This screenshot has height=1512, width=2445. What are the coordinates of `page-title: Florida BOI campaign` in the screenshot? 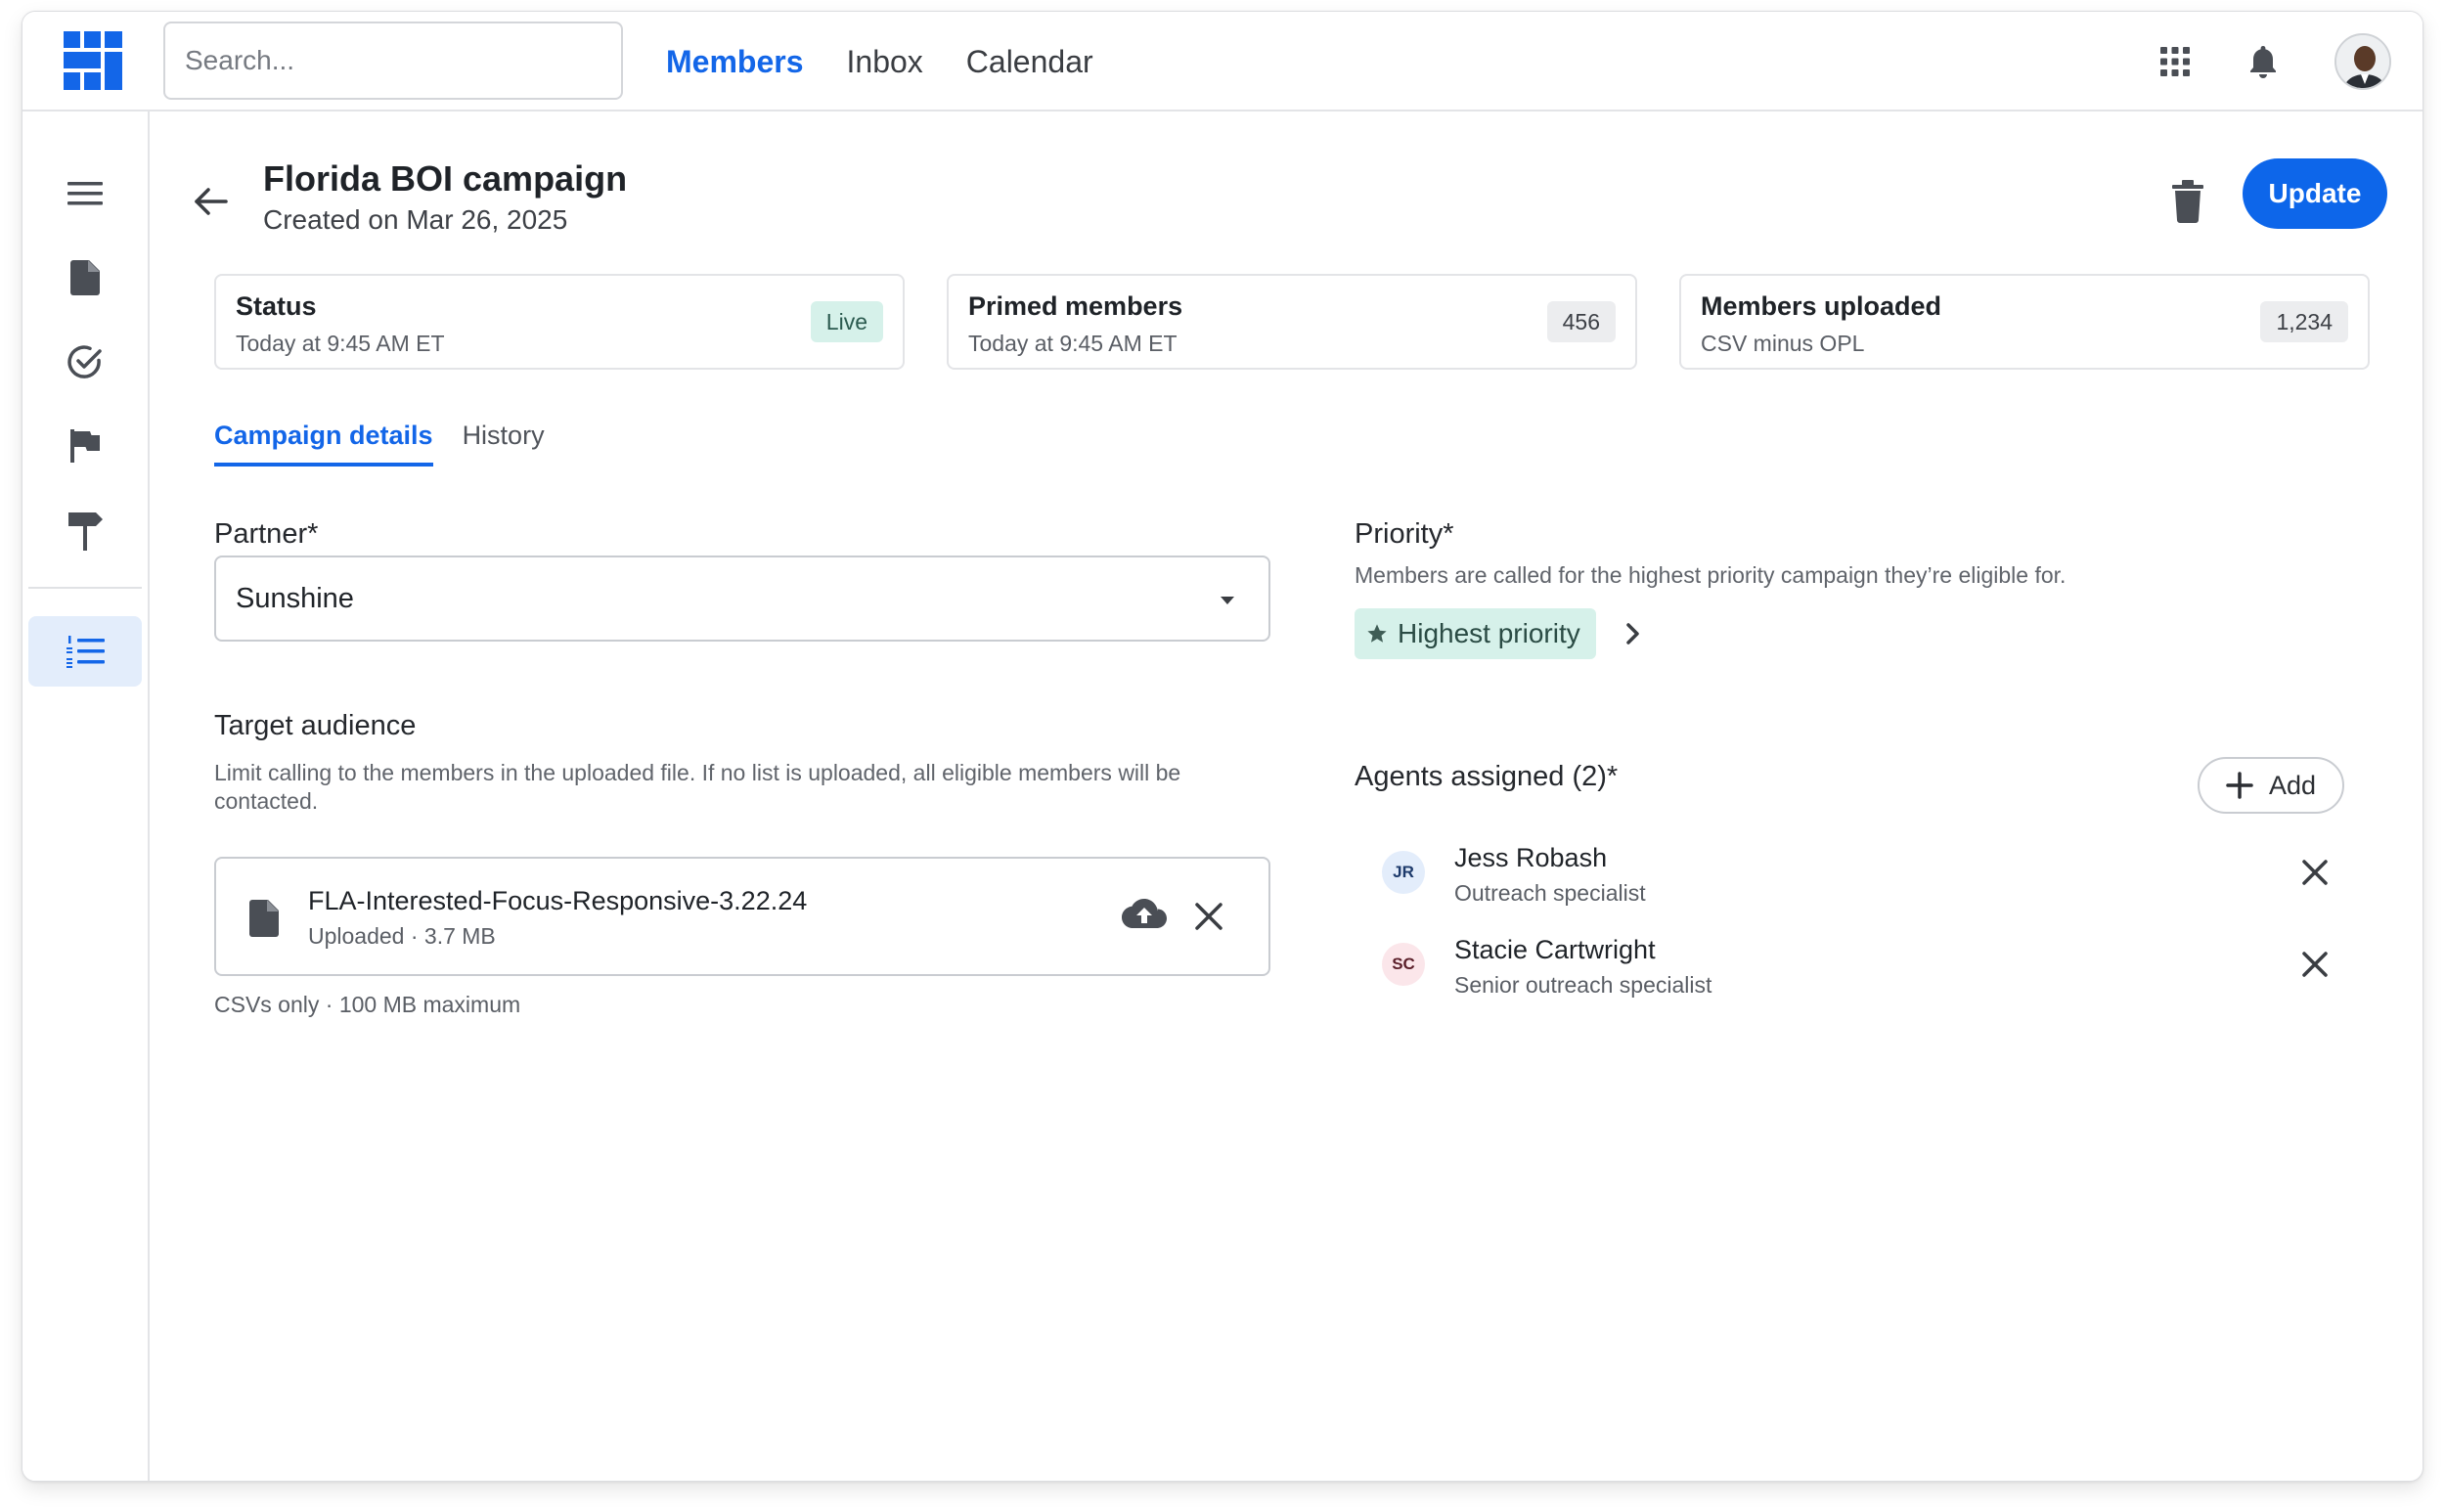 It's located at (445, 179).